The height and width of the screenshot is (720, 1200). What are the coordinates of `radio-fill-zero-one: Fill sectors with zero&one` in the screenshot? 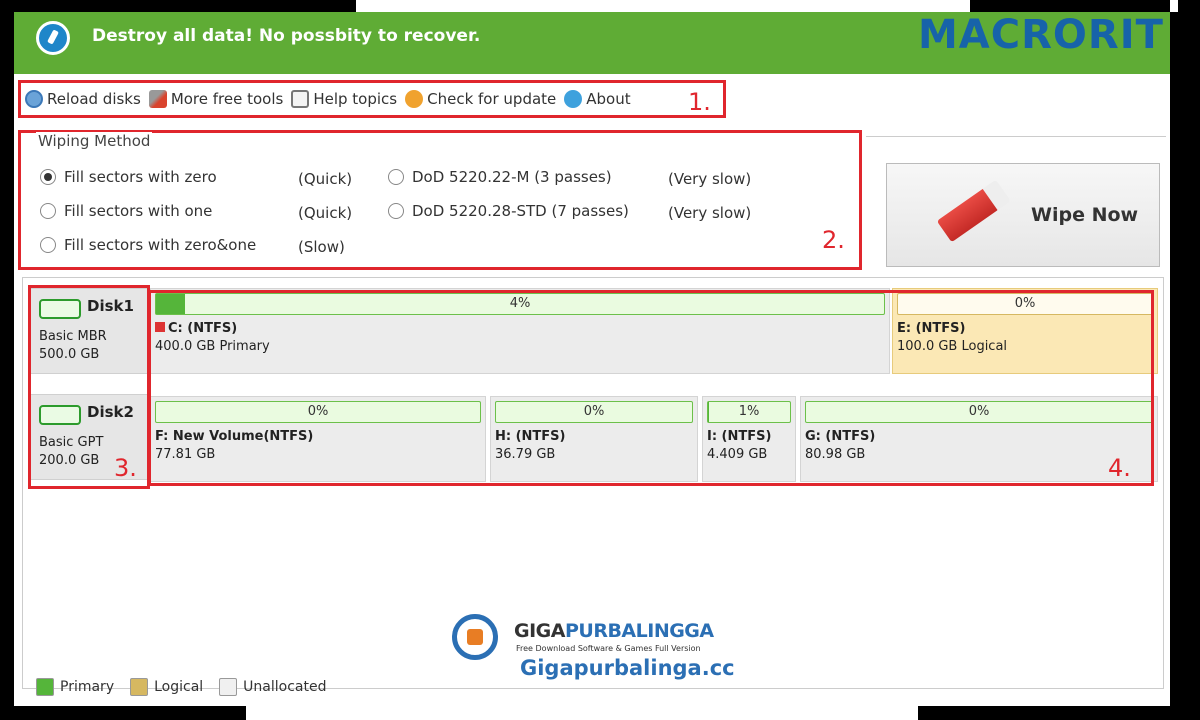 It's located at (148, 245).